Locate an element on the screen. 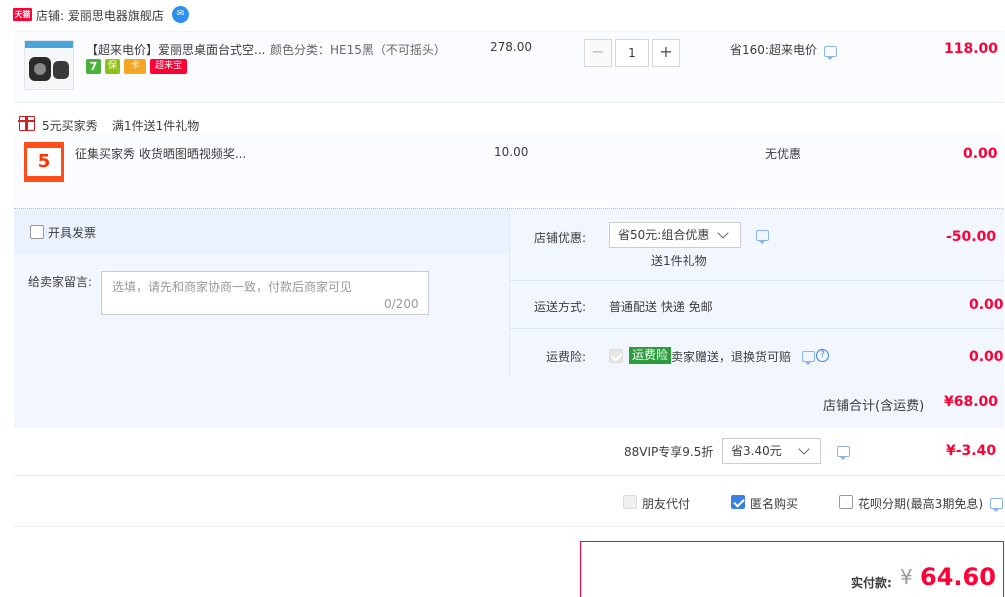 This screenshot has height=597, width=1005. vip-info-icon is located at coordinates (843, 453).